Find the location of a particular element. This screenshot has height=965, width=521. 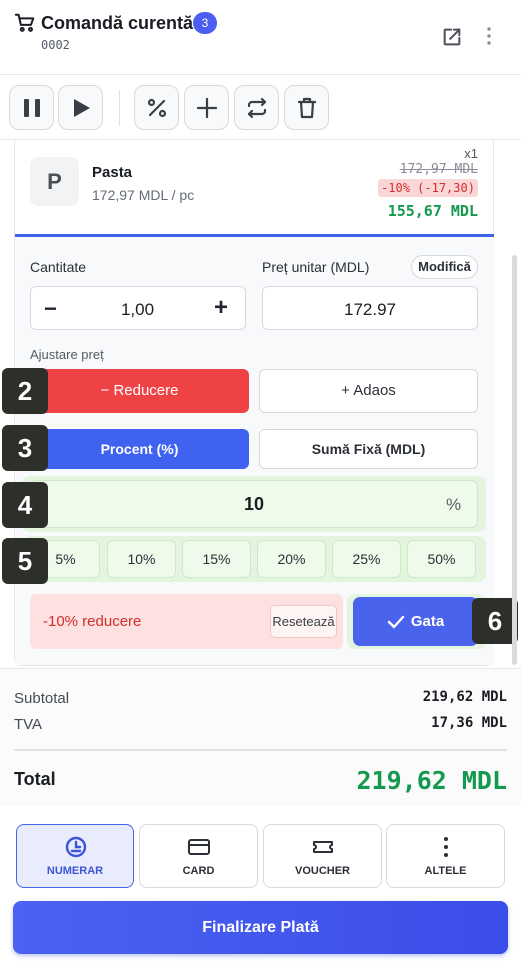

payment-card-label: CARD is located at coordinates (198, 871).